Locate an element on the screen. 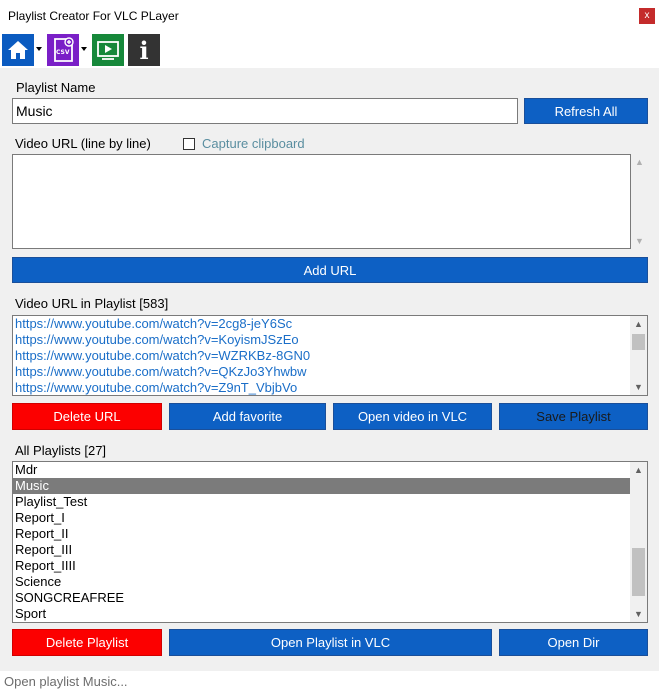 This screenshot has height=692, width=659. list-item: Report_IIII is located at coordinates (321, 566).